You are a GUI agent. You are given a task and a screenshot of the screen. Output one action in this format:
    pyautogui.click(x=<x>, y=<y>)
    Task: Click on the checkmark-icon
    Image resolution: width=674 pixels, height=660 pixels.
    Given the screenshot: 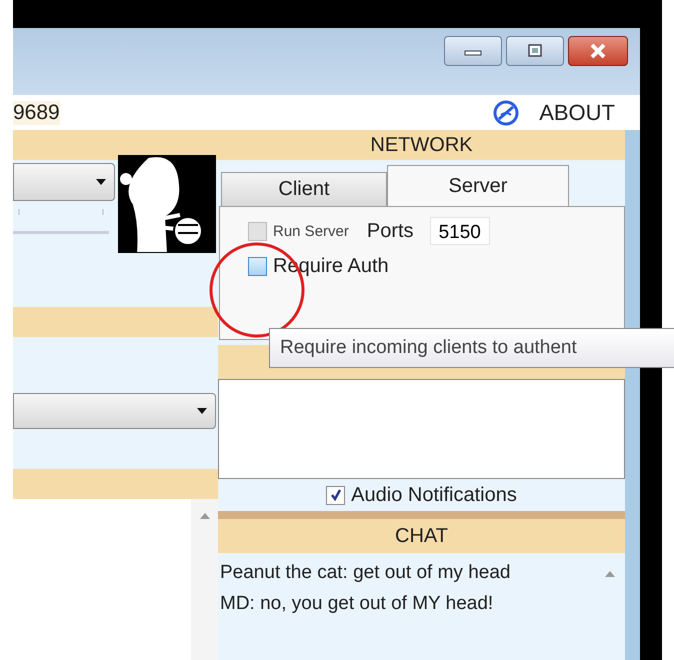 What is the action you would take?
    pyautogui.click(x=336, y=495)
    